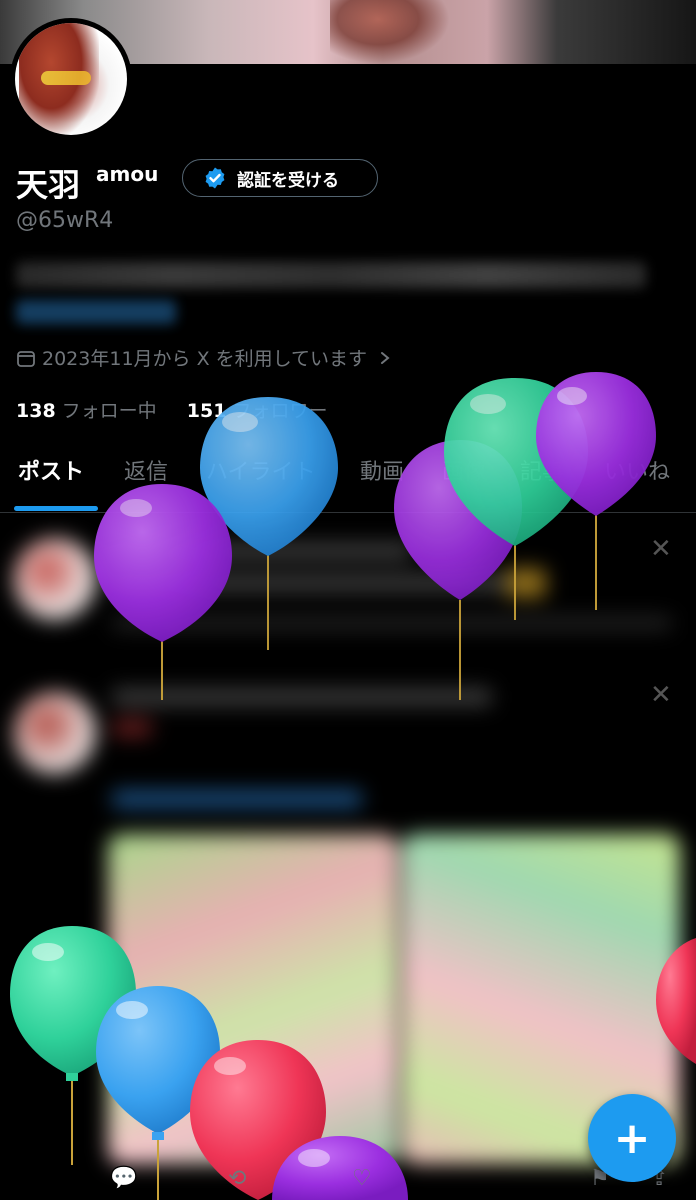  What do you see at coordinates (261, 484) in the screenshot?
I see `tab-highlights: ハイライト` at bounding box center [261, 484].